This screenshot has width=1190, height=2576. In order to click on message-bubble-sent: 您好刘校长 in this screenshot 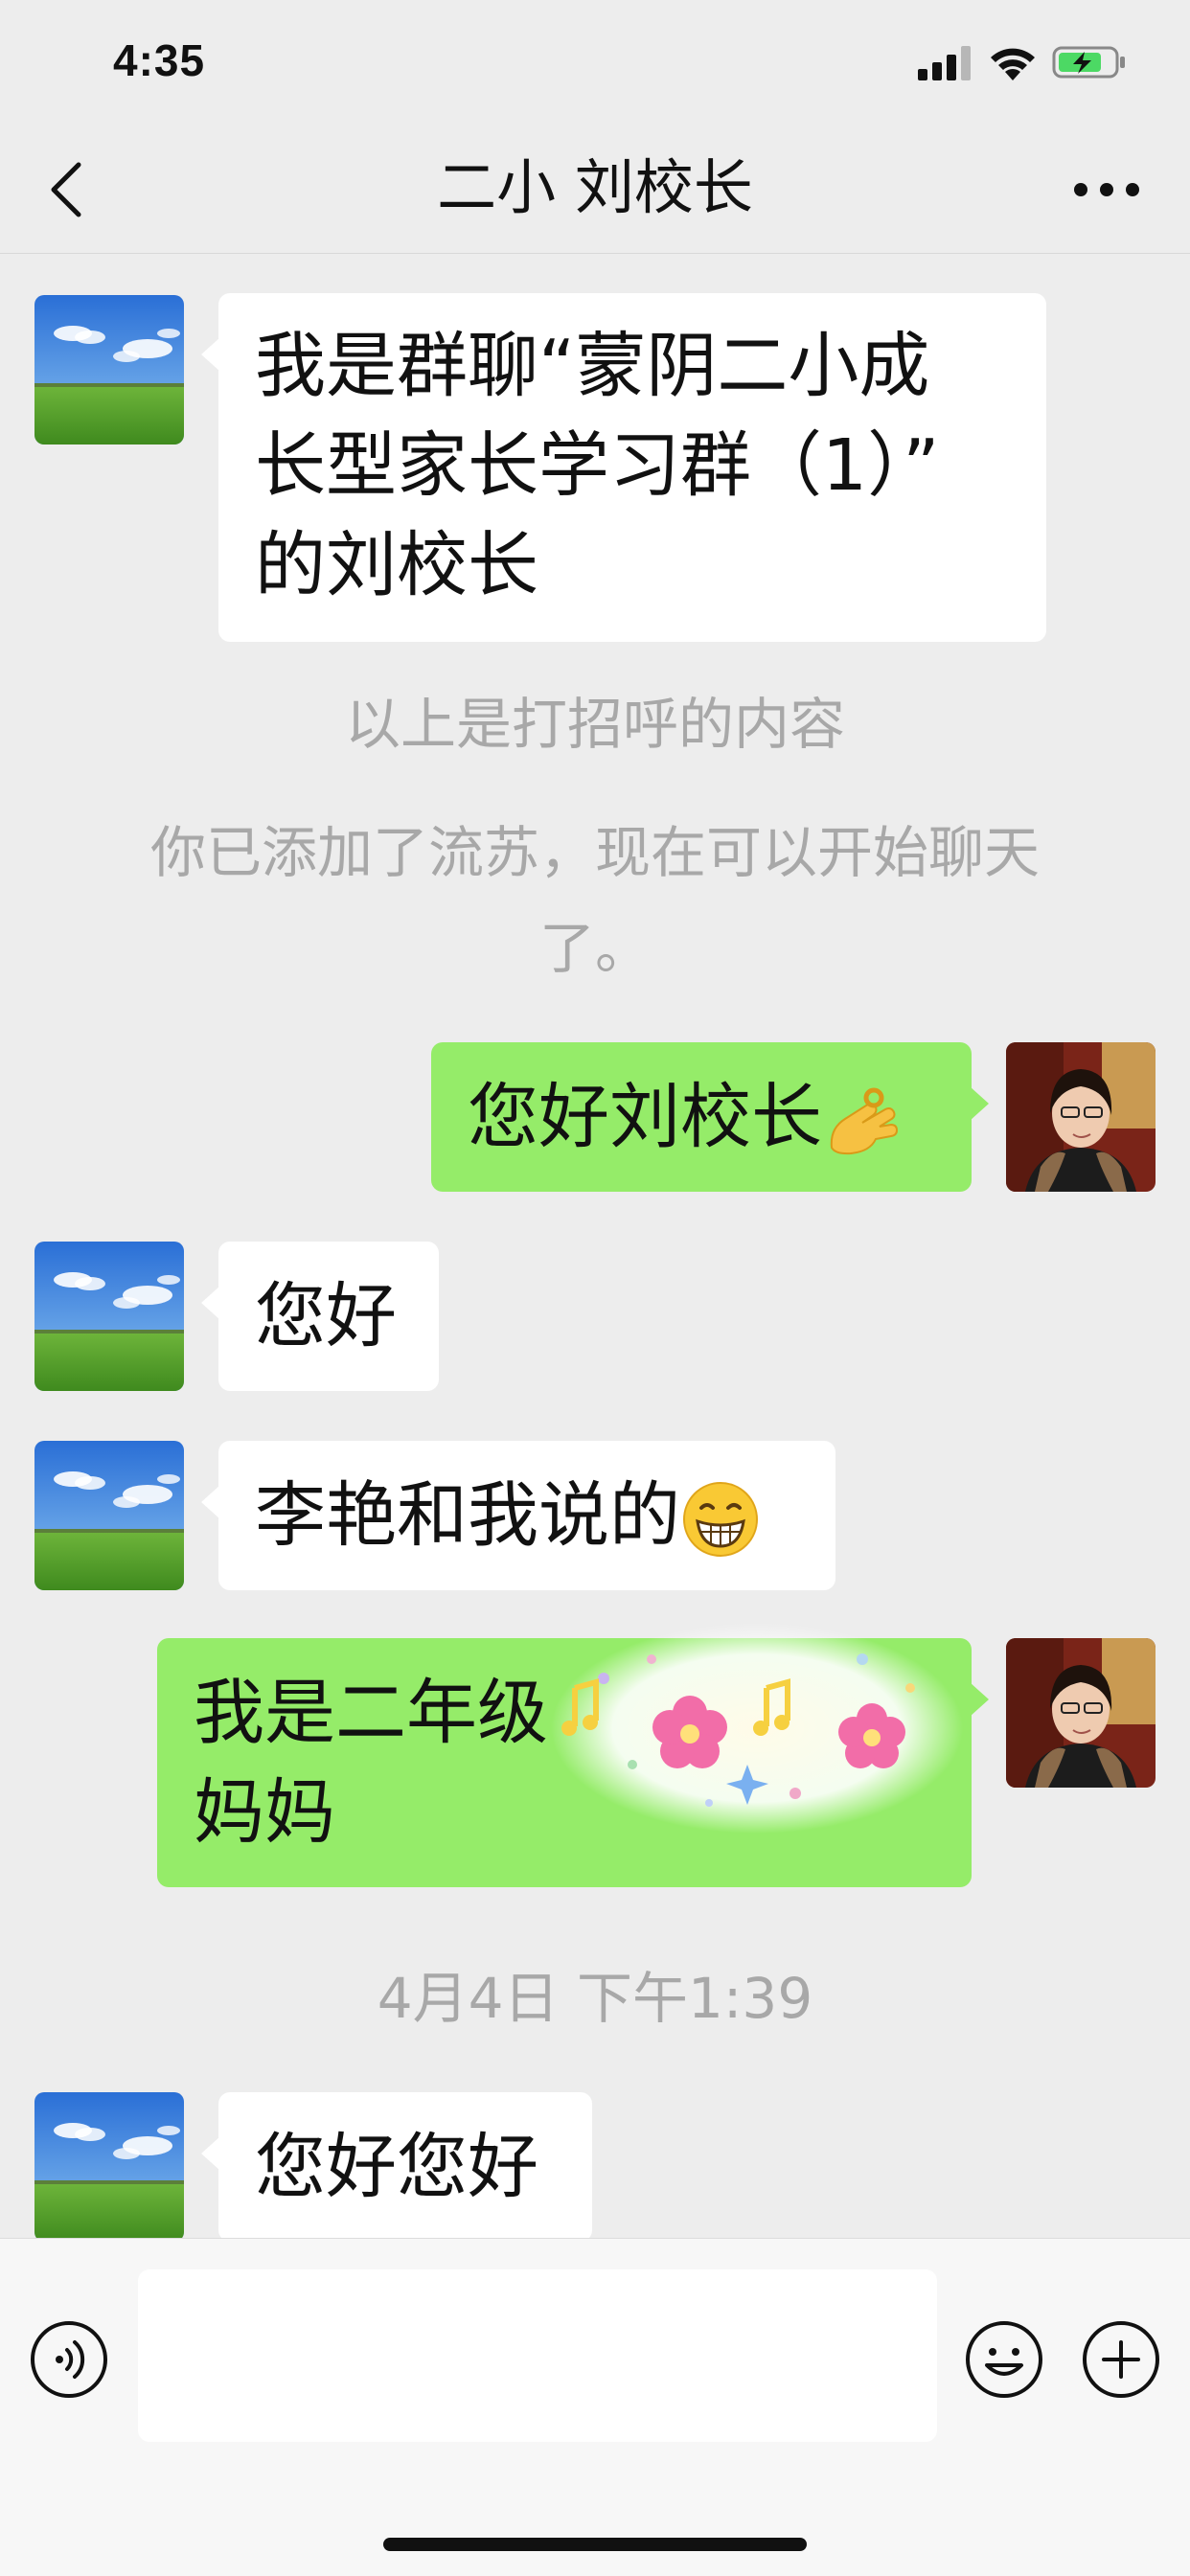, I will do `click(710, 1117)`.